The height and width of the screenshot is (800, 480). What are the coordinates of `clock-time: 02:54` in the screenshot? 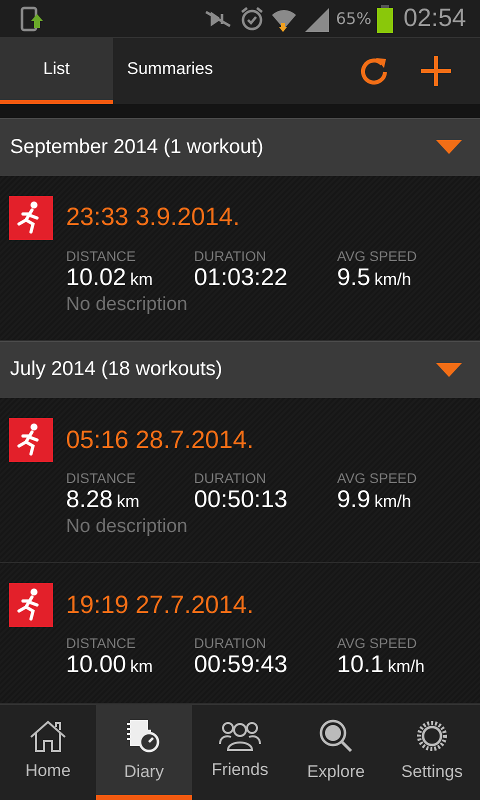 It's located at (434, 18).